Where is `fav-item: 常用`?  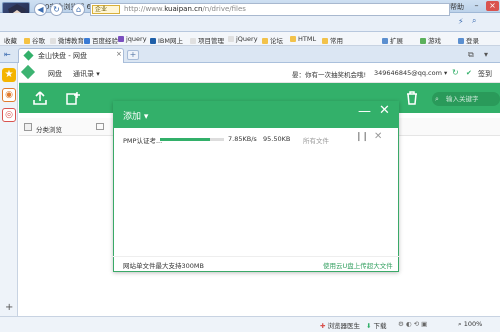 fav-item: 常用 is located at coordinates (332, 40).